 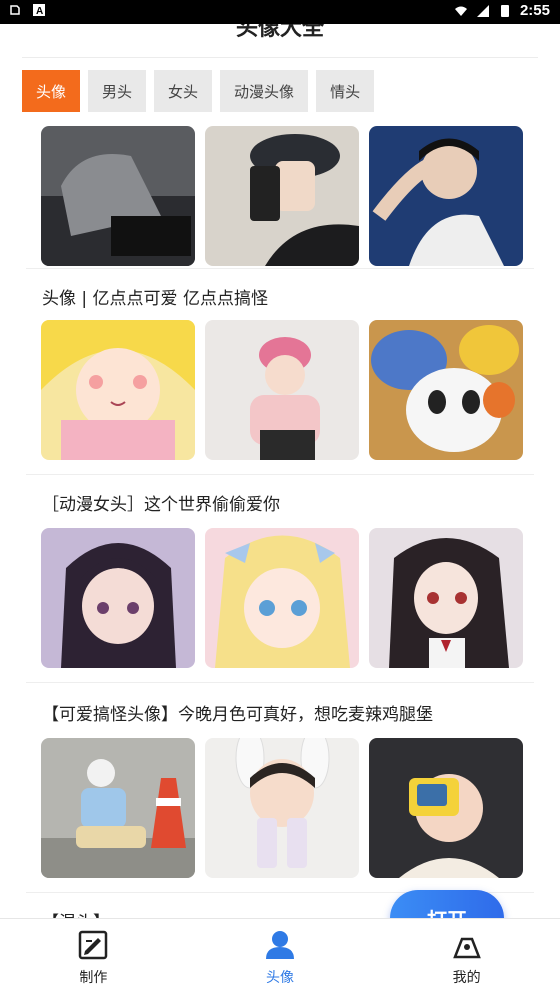 What do you see at coordinates (280, 978) in the screenshot?
I see `nav-label: 头像` at bounding box center [280, 978].